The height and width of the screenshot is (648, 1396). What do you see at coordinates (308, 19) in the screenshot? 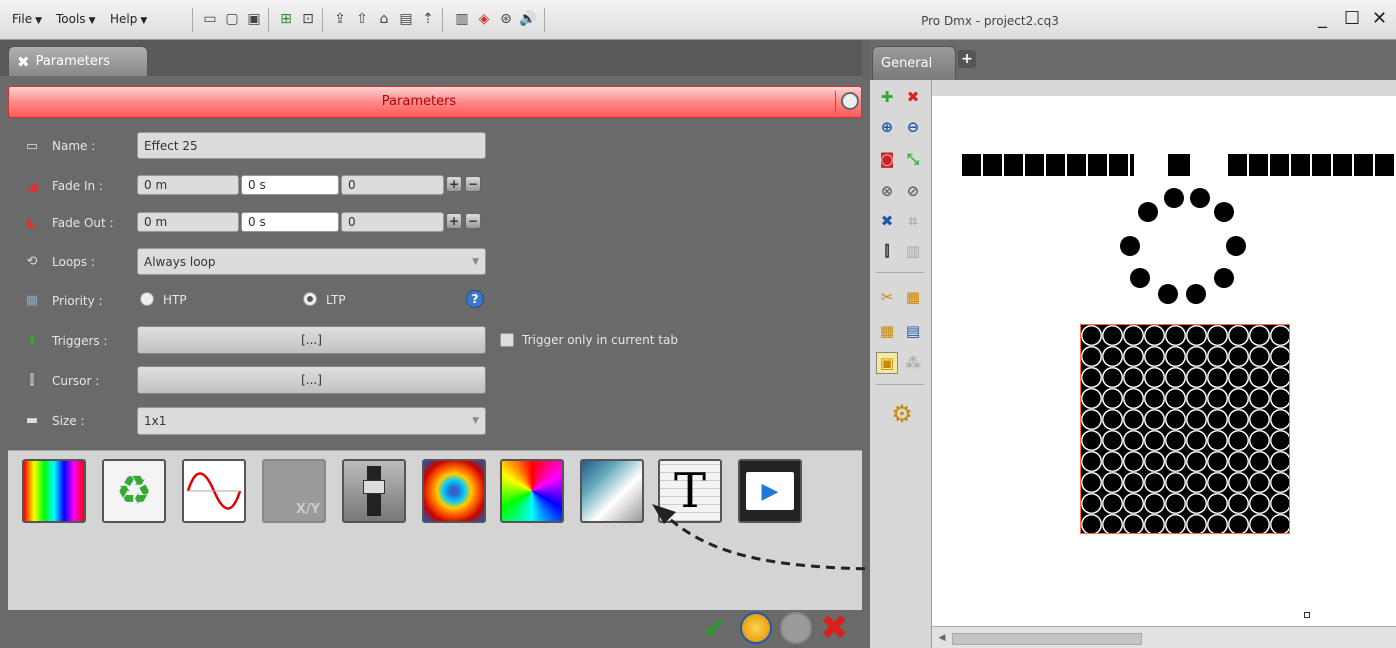
I see `screen-icon: ⊡` at bounding box center [308, 19].